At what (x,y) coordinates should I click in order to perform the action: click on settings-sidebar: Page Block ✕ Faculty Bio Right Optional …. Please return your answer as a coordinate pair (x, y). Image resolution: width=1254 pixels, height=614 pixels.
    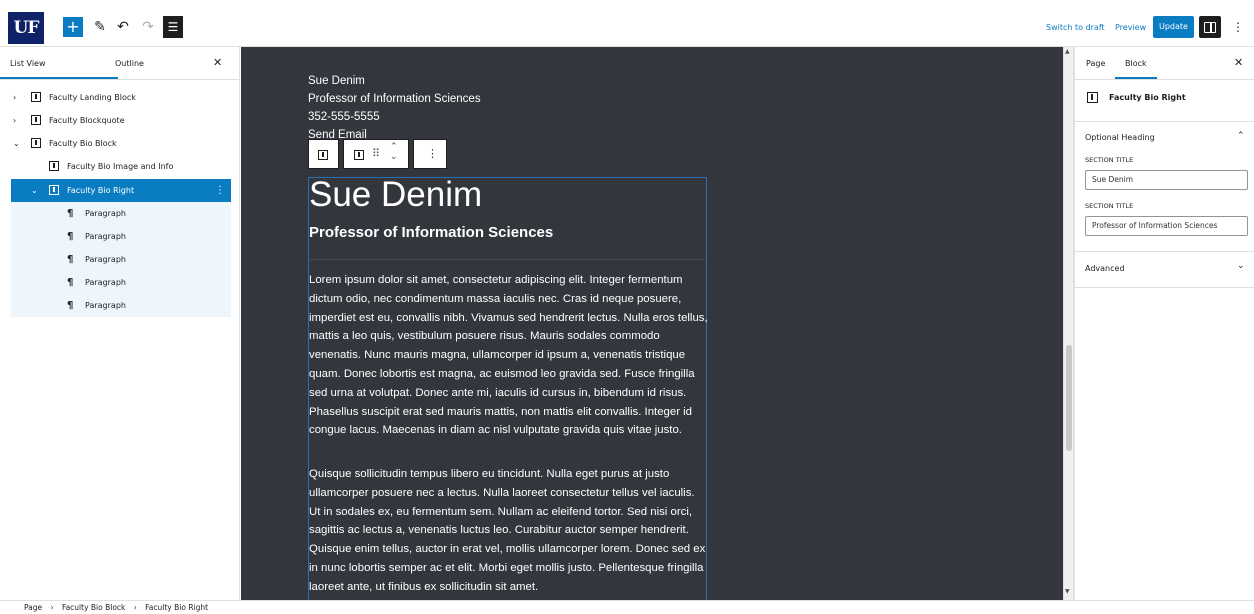
    Looking at the image, I should click on (1164, 323).